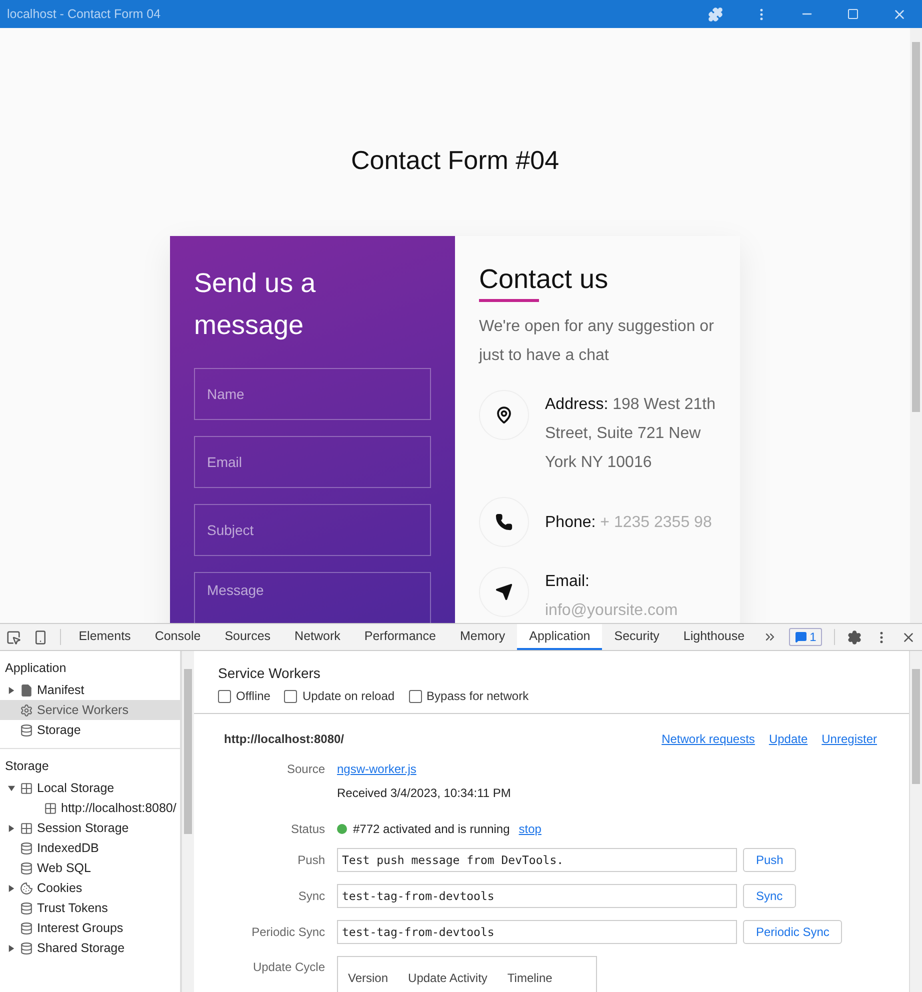  I want to click on sidebar-item: Local Storage, so click(90, 788).